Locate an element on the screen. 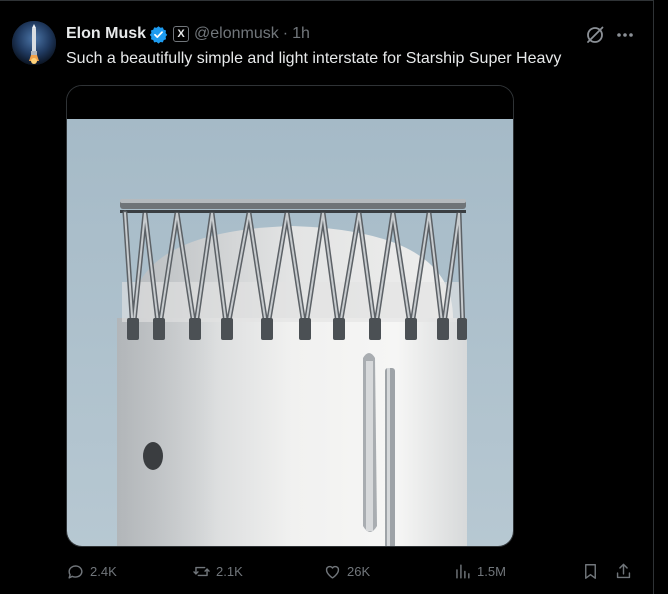 This screenshot has height=594, width=668. author-handle: @elonmusk is located at coordinates (236, 34).